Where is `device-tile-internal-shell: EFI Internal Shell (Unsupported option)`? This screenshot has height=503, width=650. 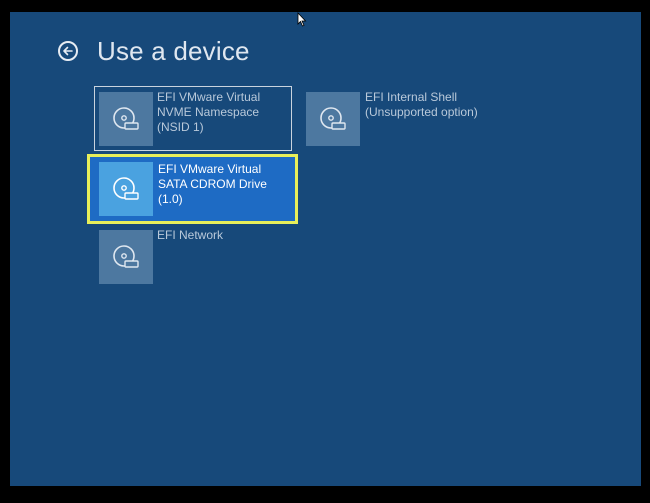 device-tile-internal-shell: EFI Internal Shell (Unsupported option) is located at coordinates (403, 118).